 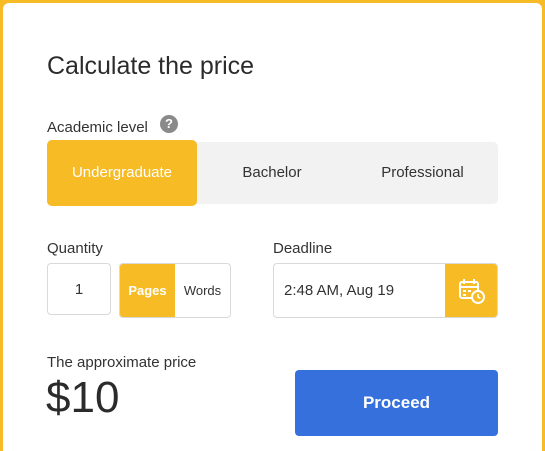 I want to click on level-option-professional: Professional, so click(x=422, y=173).